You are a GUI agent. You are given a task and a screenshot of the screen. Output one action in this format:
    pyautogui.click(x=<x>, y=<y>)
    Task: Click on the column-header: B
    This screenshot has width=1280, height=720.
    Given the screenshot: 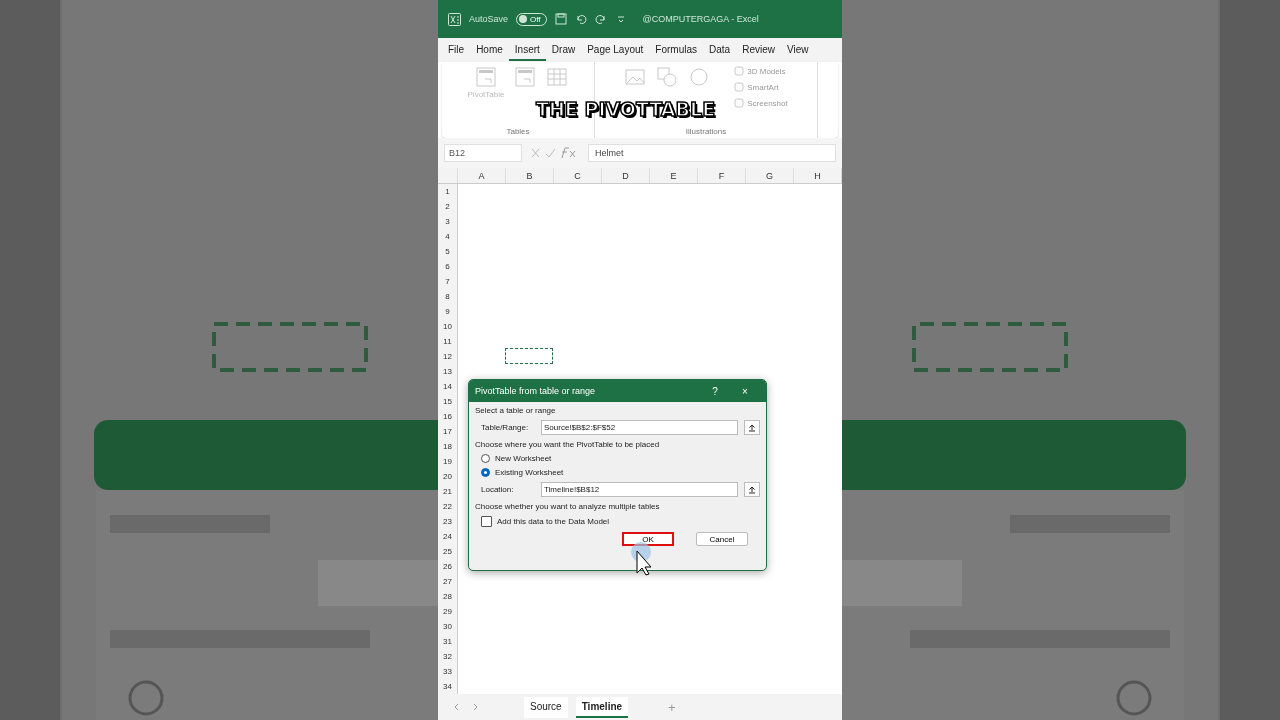 What is the action you would take?
    pyautogui.click(x=530, y=175)
    